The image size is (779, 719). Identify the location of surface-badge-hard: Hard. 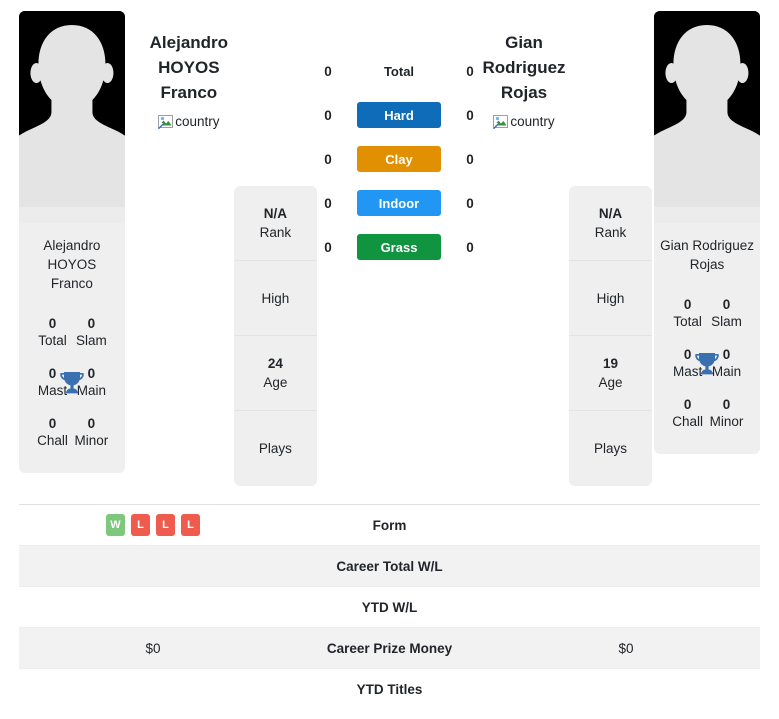
(399, 115).